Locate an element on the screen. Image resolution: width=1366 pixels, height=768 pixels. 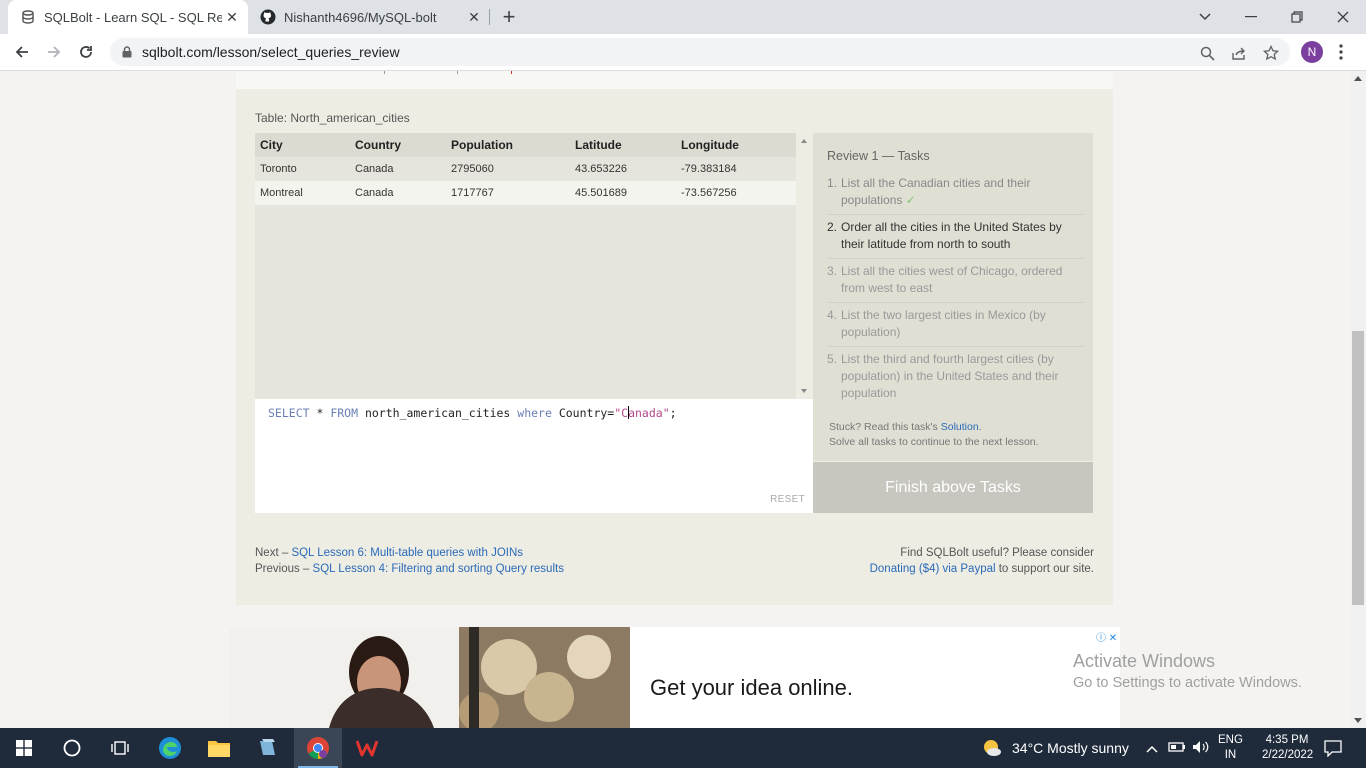
reset-button: RESET is located at coordinates (787, 499).